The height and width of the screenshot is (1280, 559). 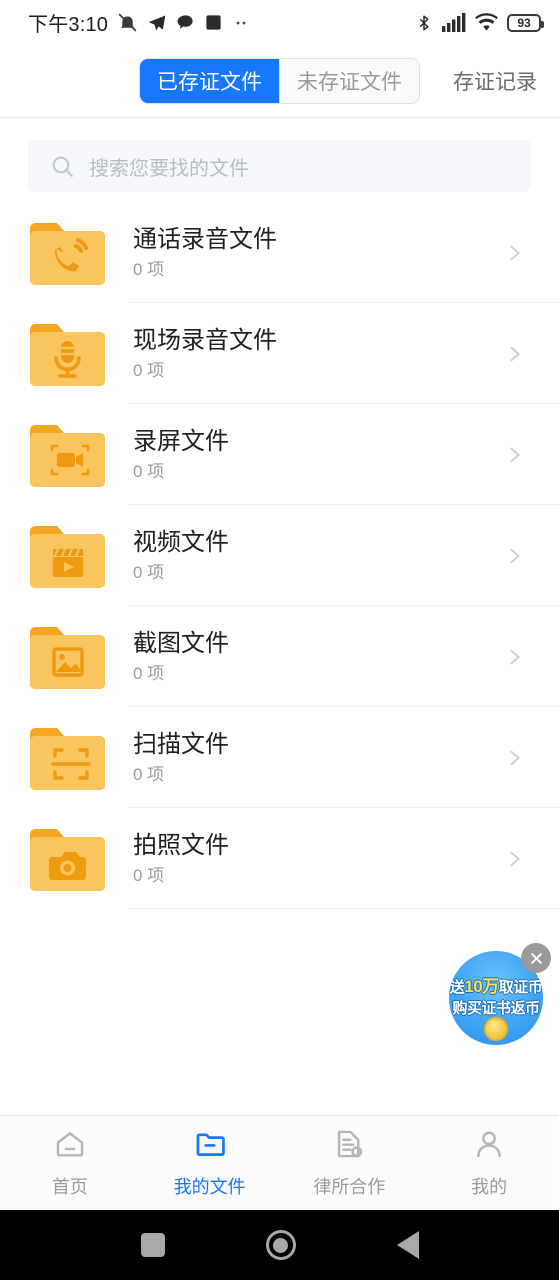 I want to click on list-item-text: 录屏文件 0 项, so click(x=318, y=454).